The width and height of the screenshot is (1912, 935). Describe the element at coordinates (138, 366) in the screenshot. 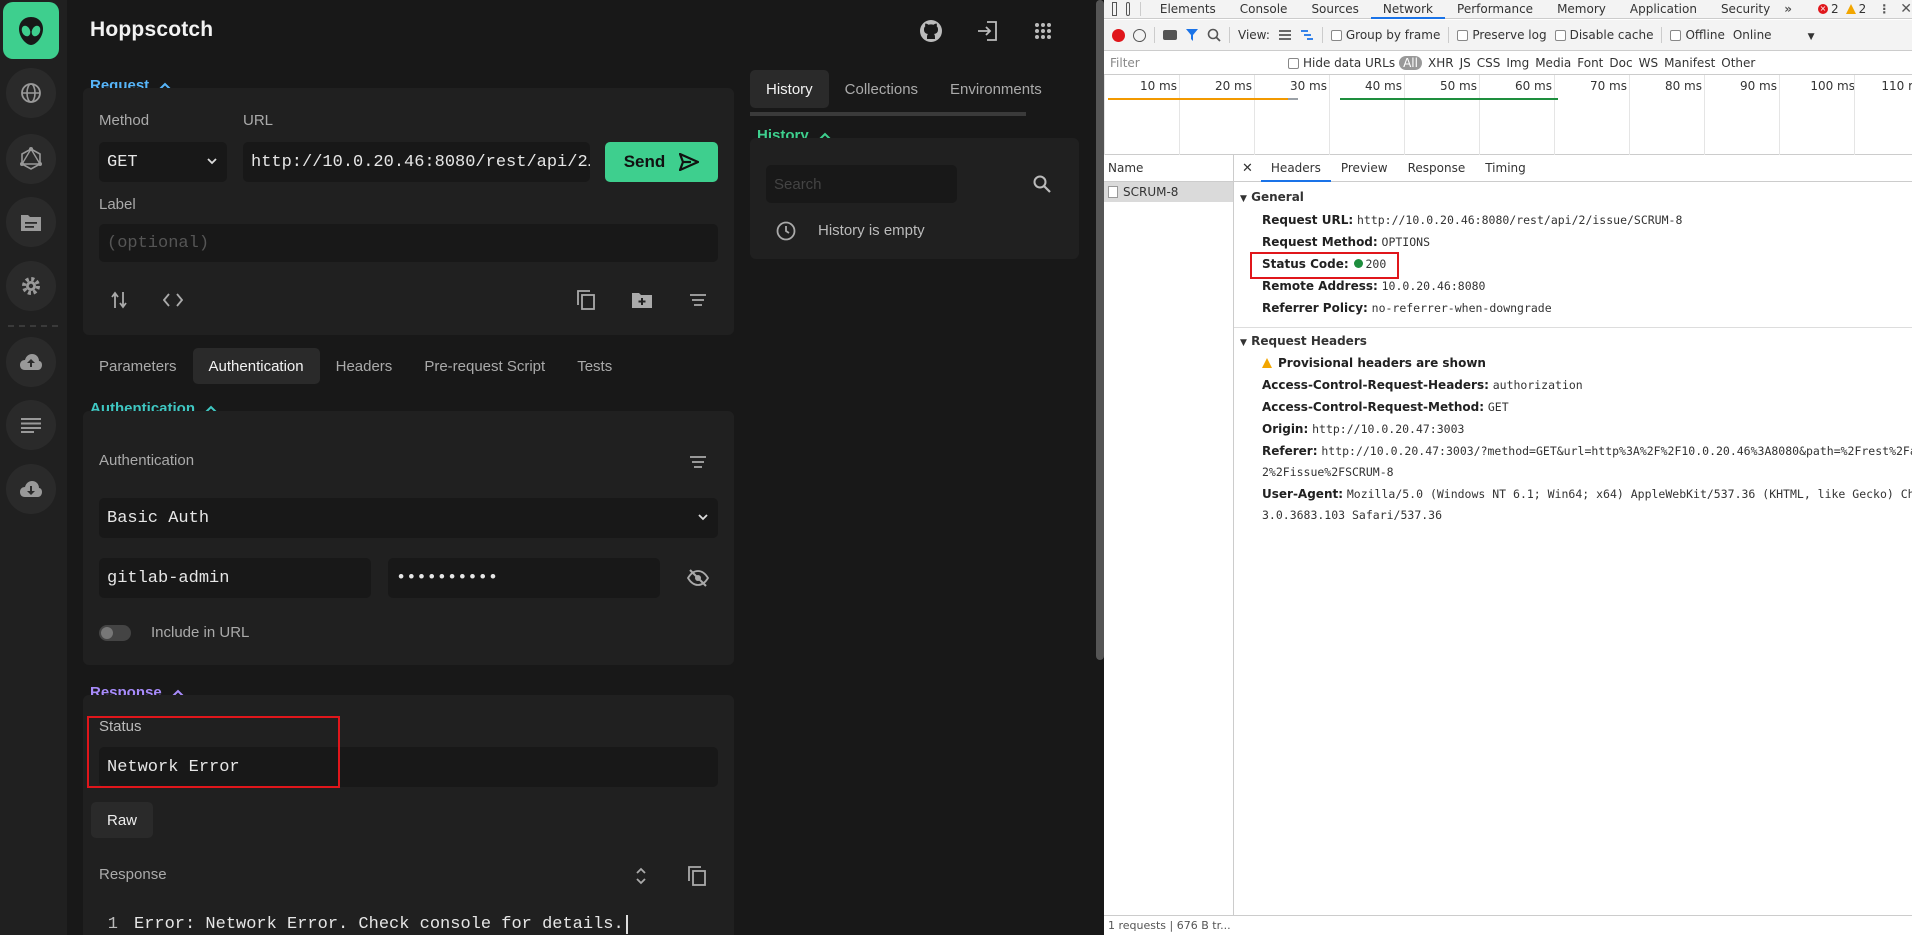

I see `tab-parameters: Parameters` at that location.